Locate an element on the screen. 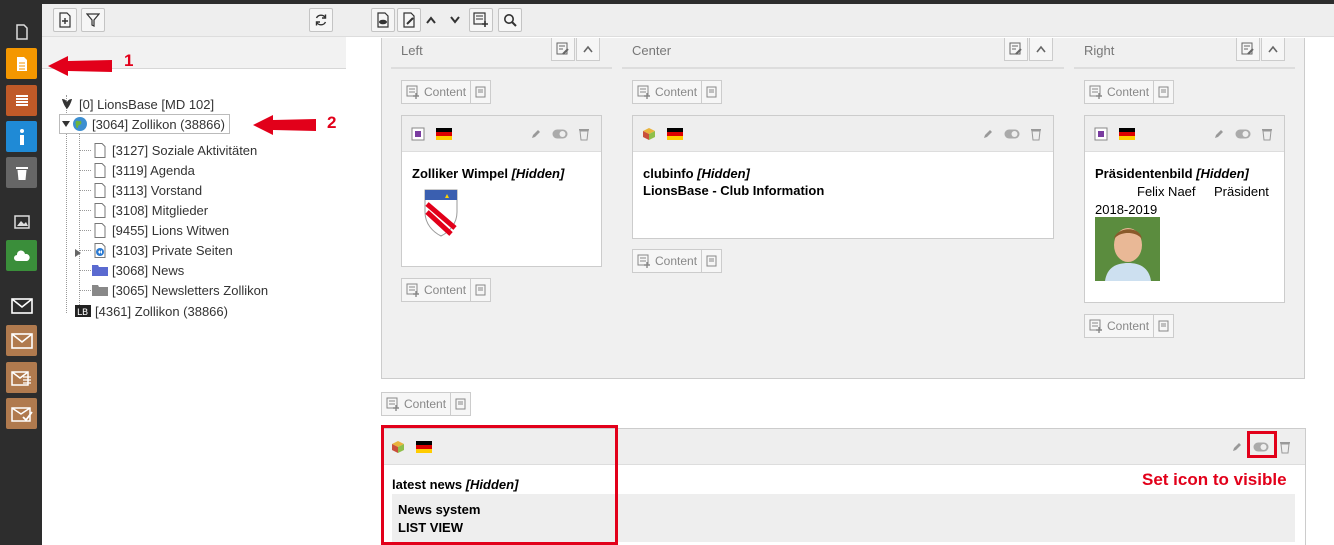 Image resolution: width=1334 pixels, height=545 pixels. annotation-arrows is located at coordinates (182, 95).